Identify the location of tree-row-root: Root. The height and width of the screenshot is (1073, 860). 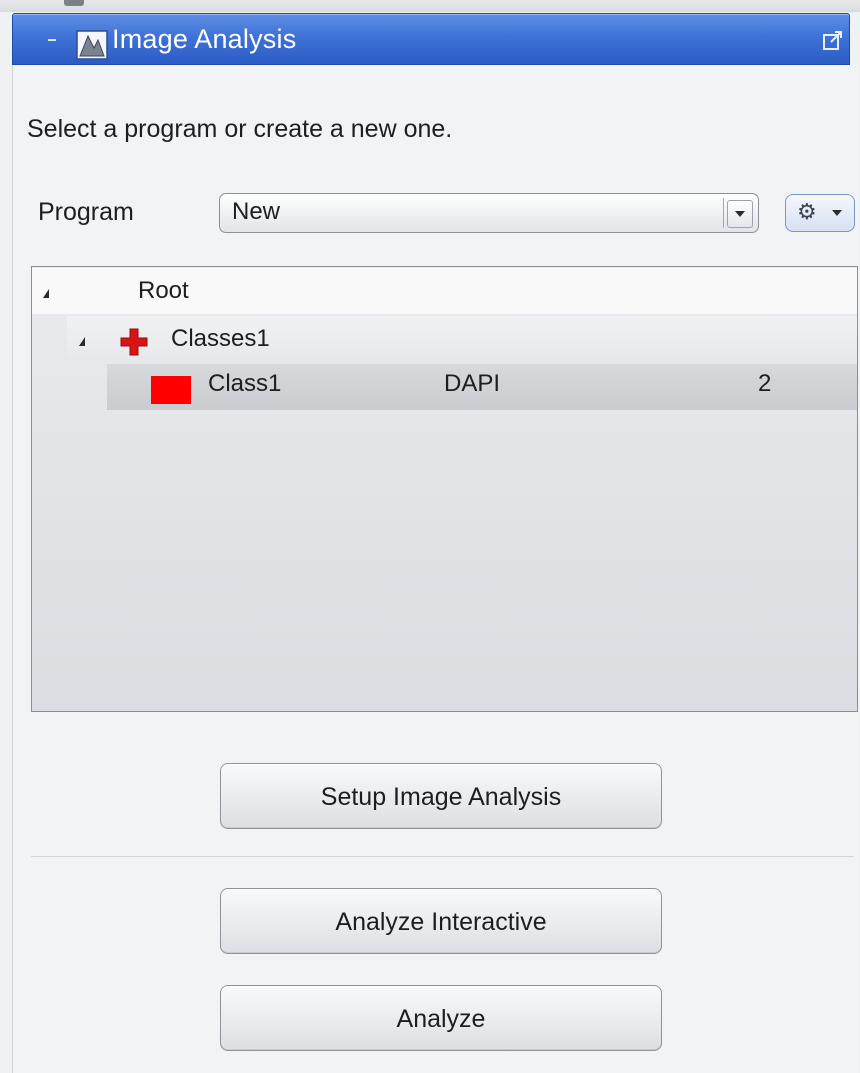
(444, 291).